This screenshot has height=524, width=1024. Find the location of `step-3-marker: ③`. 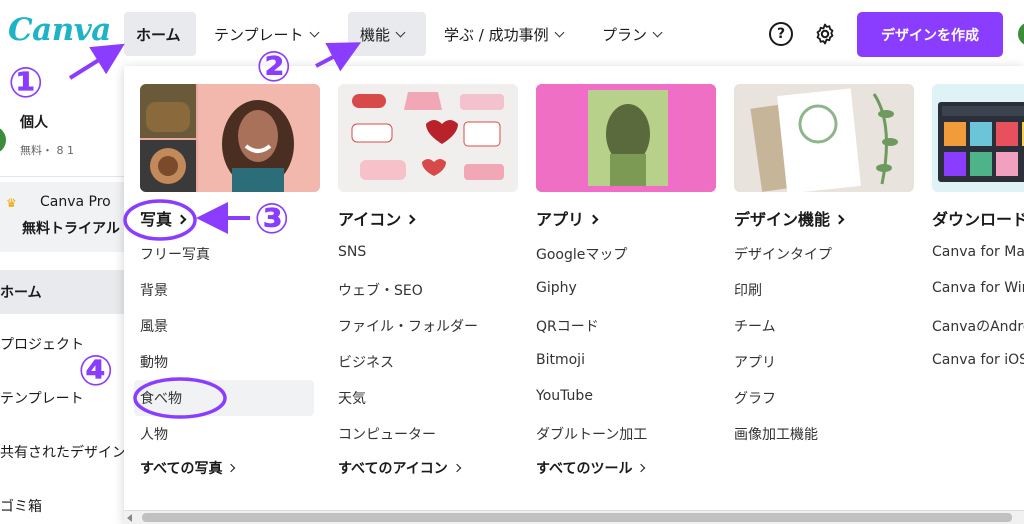

step-3-marker: ③ is located at coordinates (272, 218).